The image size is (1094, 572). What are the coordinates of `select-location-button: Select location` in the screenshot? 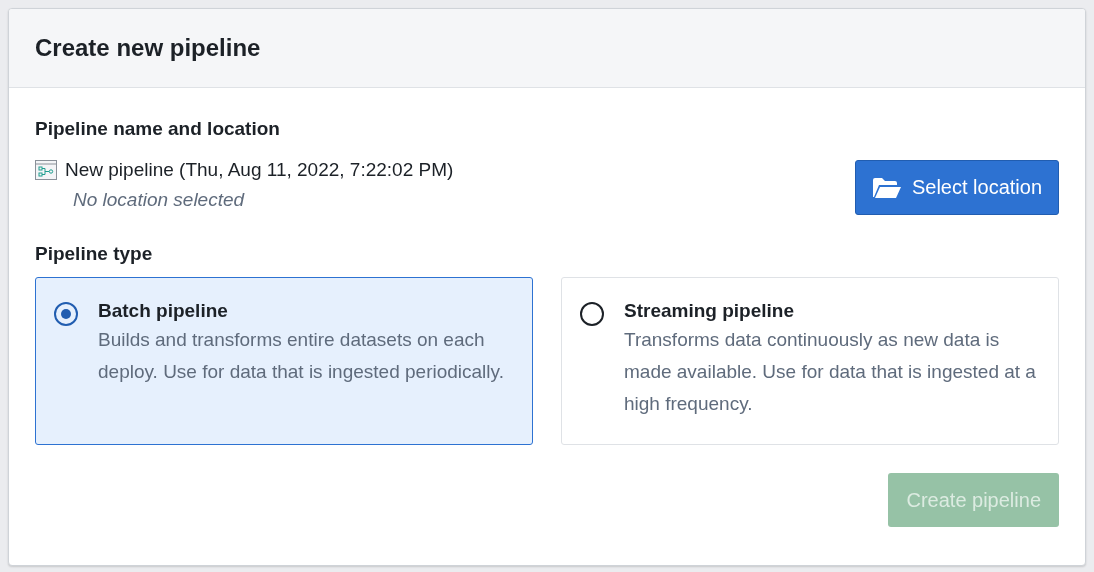 It's located at (956, 187).